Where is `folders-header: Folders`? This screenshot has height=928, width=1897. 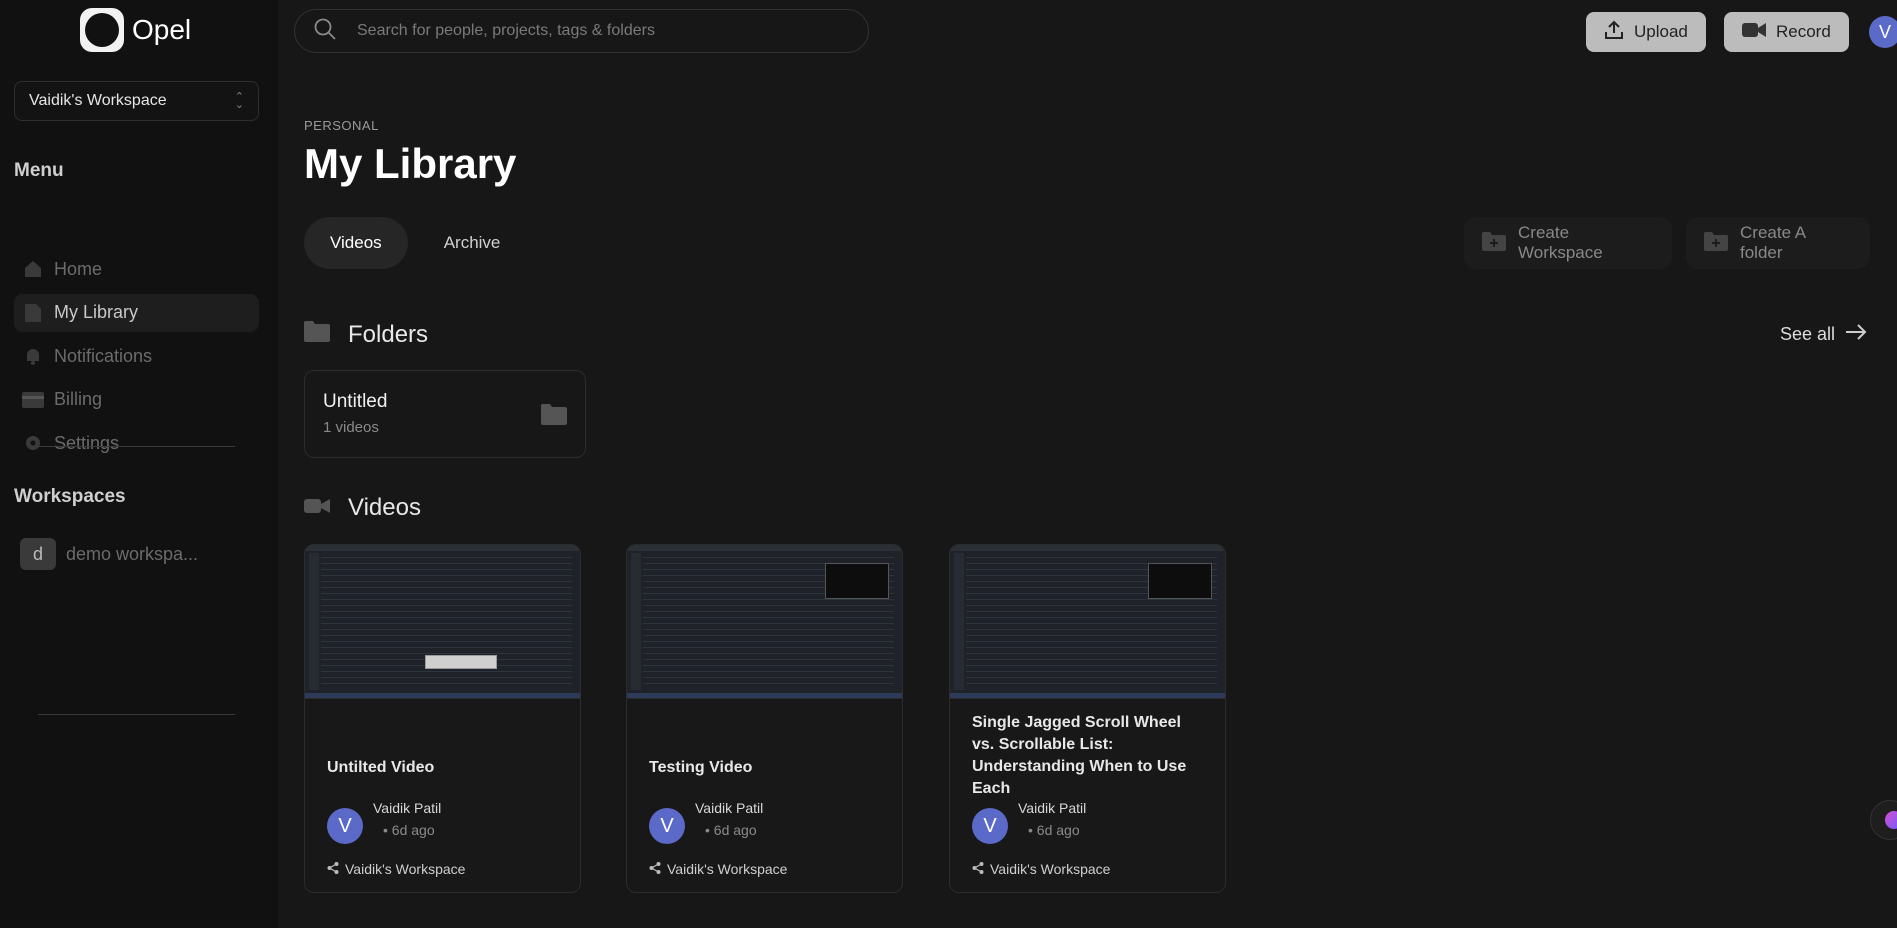
folders-header: Folders is located at coordinates (366, 334).